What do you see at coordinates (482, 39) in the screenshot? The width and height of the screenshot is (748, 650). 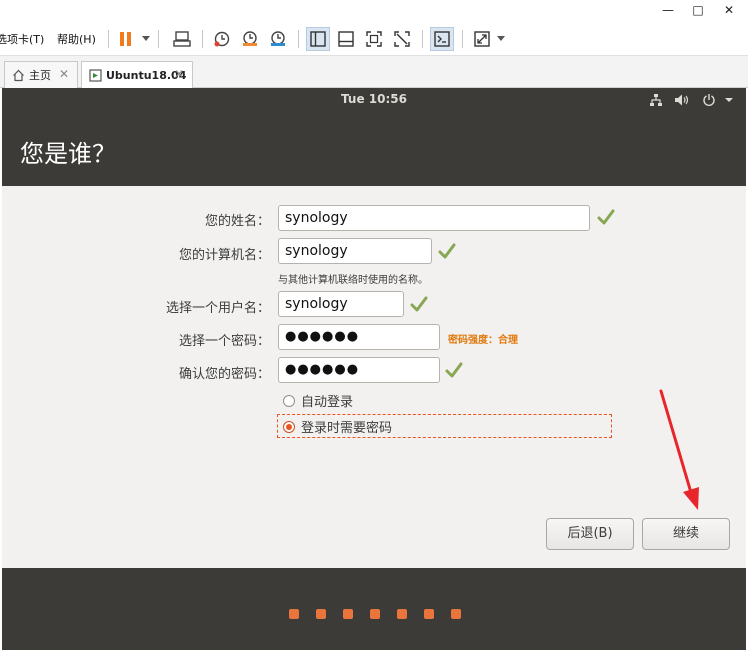 I see `stretch-guest-icon` at bounding box center [482, 39].